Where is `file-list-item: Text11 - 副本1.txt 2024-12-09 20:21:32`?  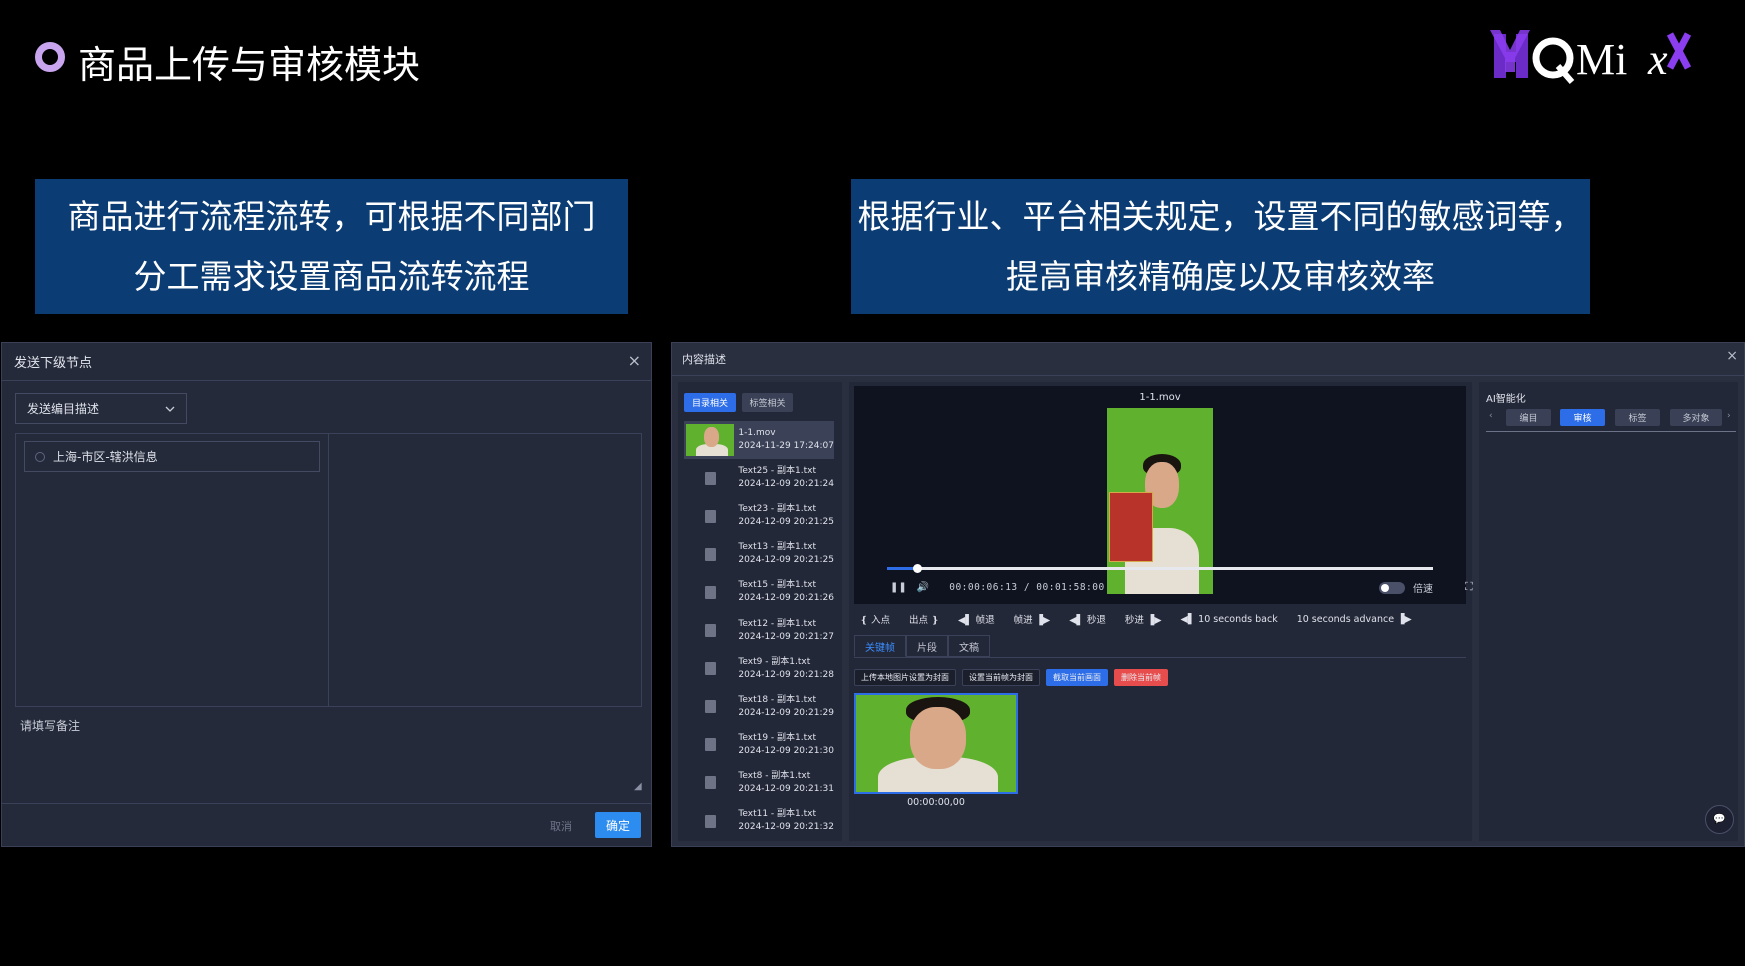
file-list-item: Text11 - 副本1.txt 2024-12-09 20:21:32 is located at coordinates (759, 821).